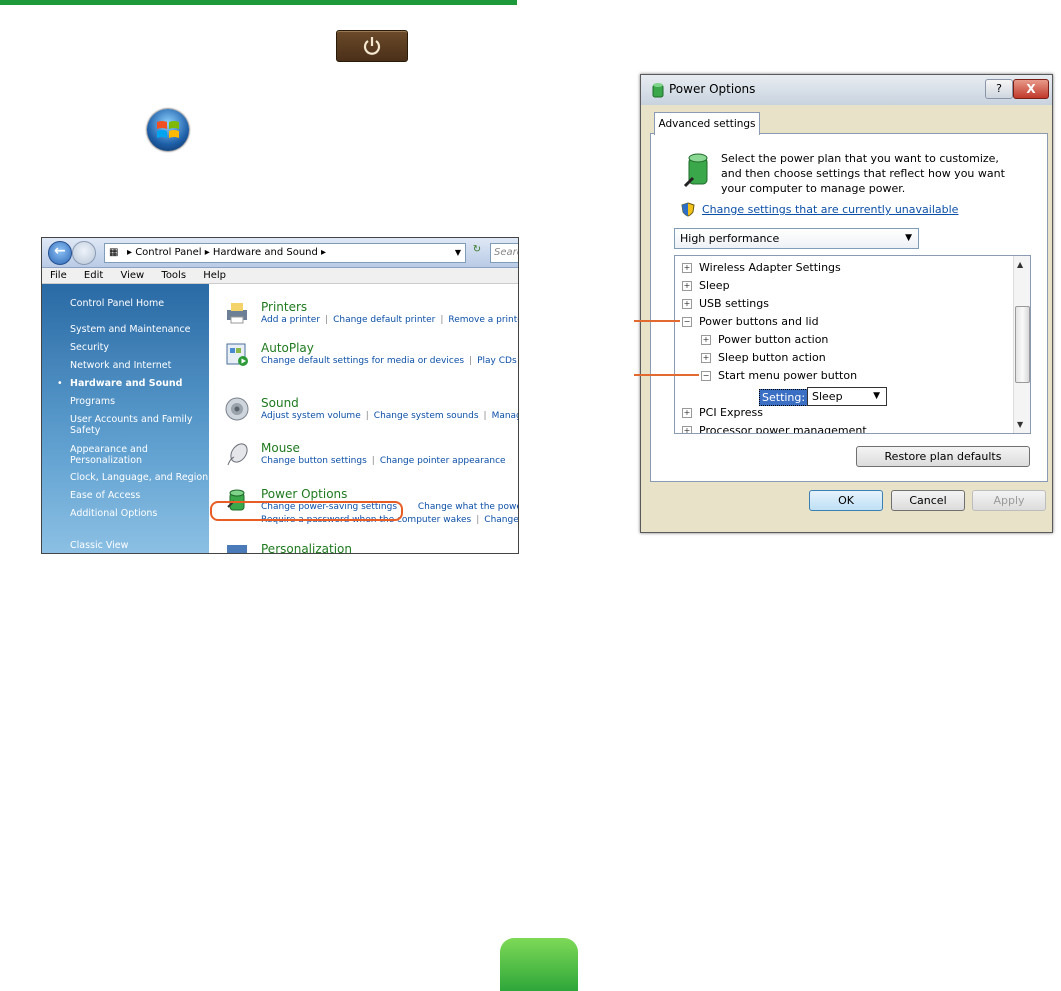 This screenshot has height=991, width=1061. I want to click on menu-help: Help, so click(214, 275).